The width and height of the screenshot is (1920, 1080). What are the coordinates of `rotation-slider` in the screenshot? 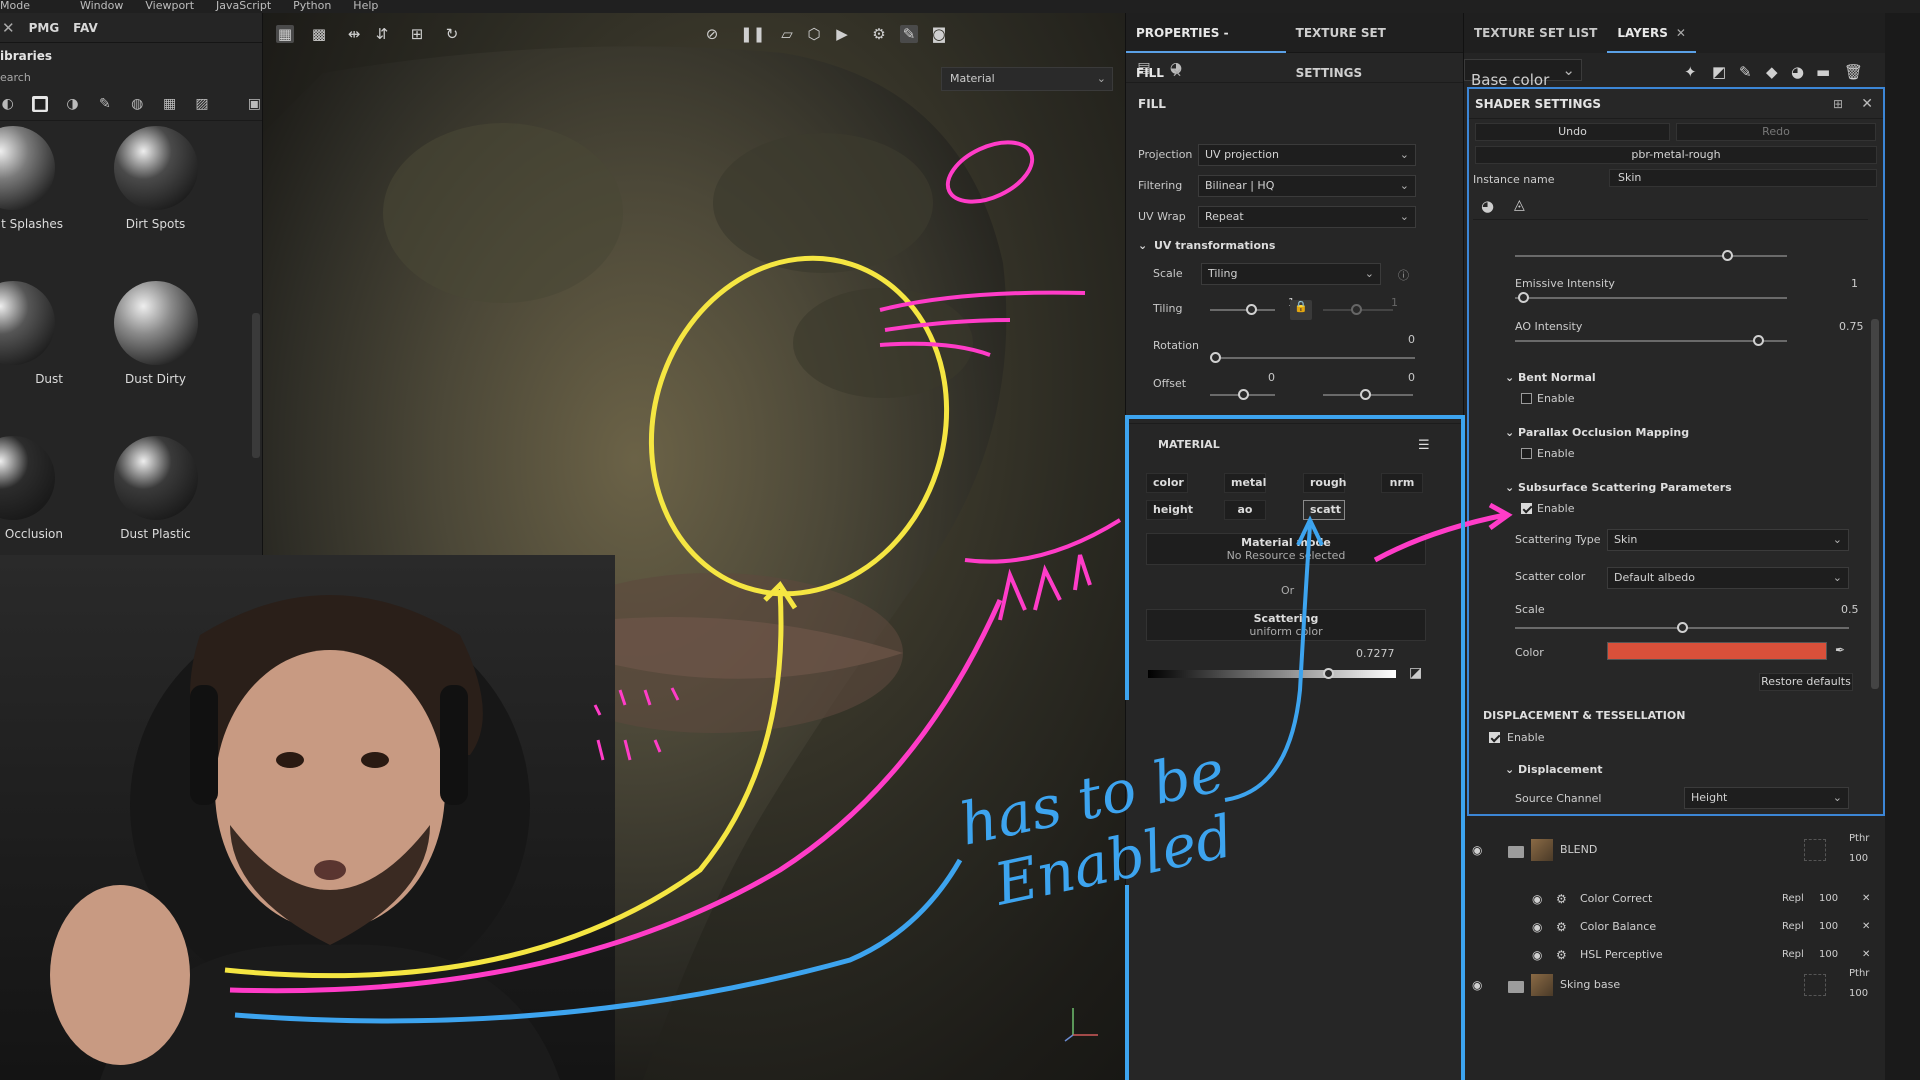 It's located at (1312, 357).